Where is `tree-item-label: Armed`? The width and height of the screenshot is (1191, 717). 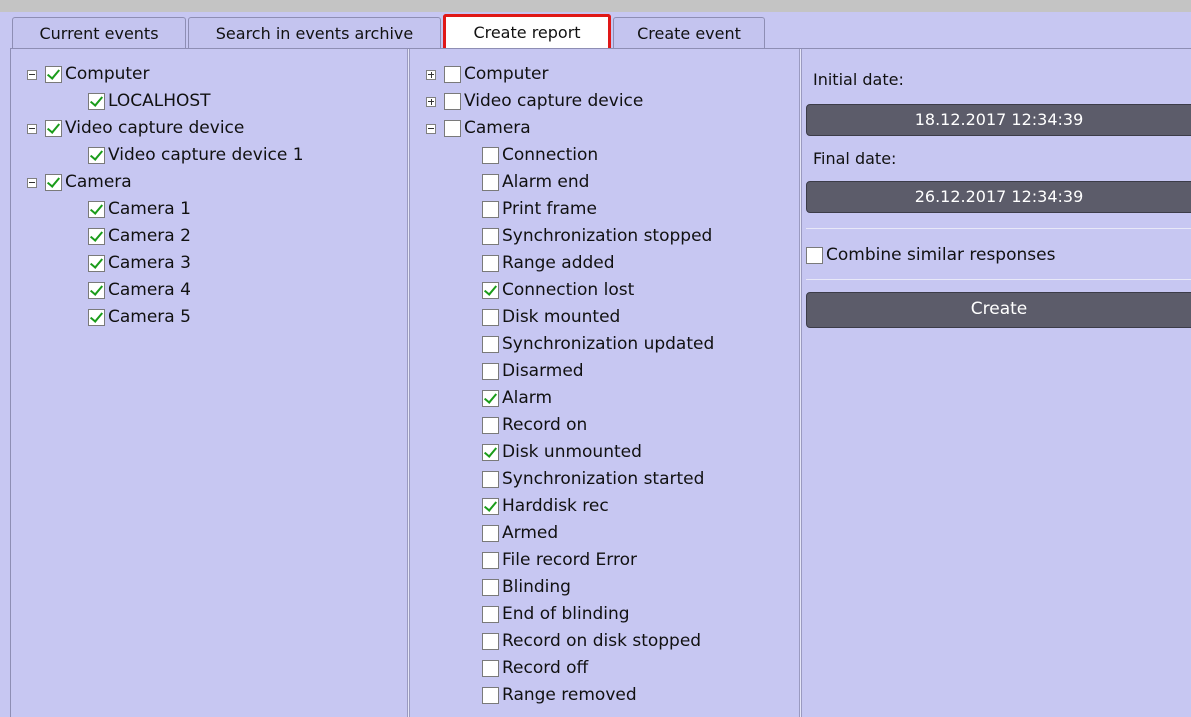
tree-item-label: Armed is located at coordinates (530, 533).